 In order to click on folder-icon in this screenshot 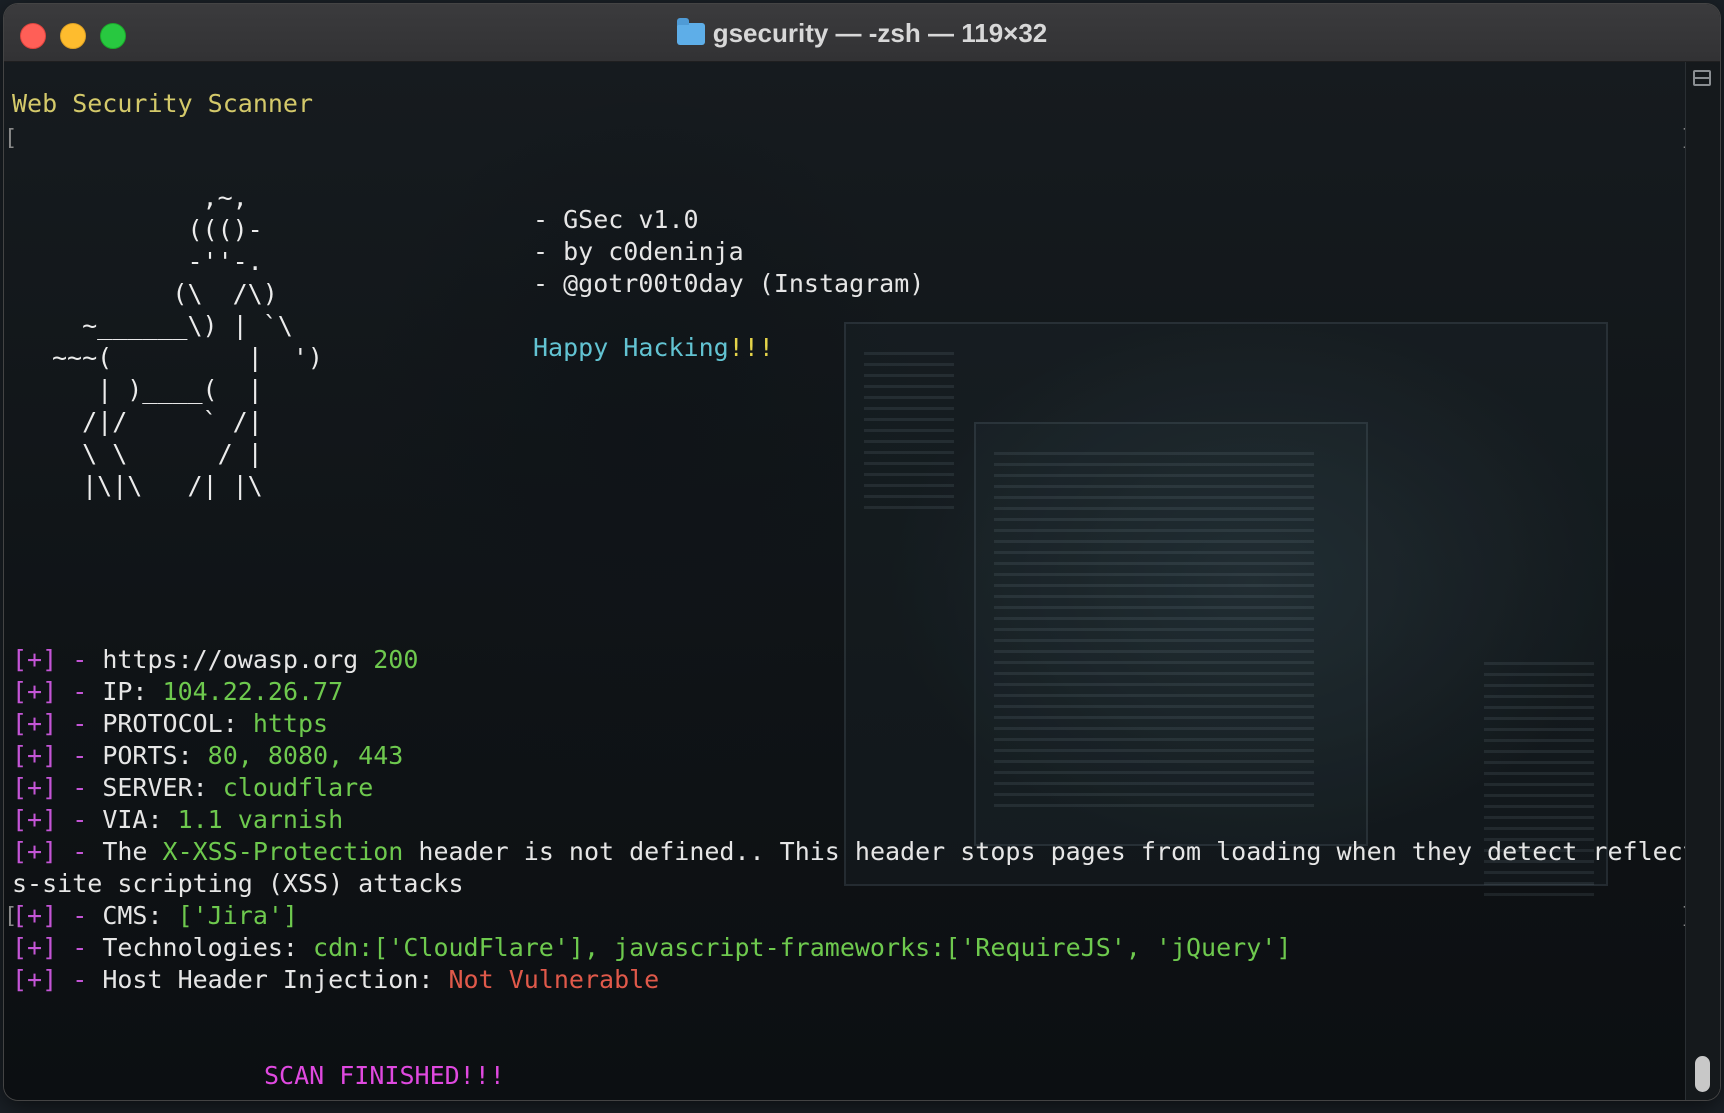, I will do `click(690, 31)`.